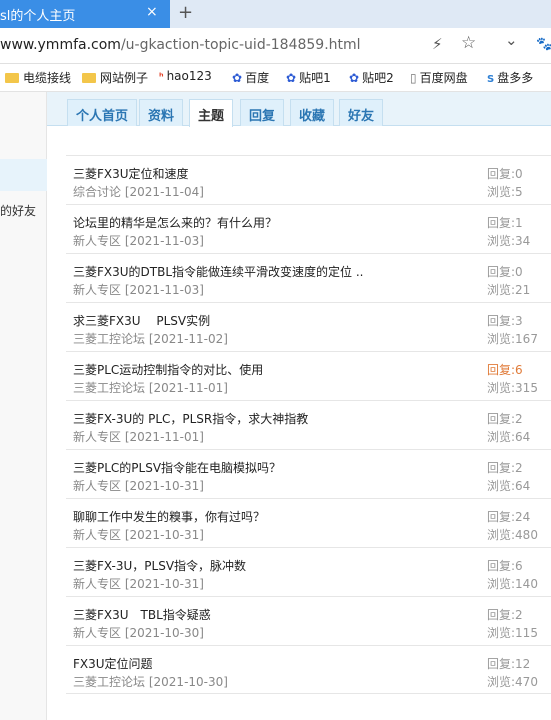 This screenshot has width=551, height=720. Describe the element at coordinates (505, 223) in the screenshot. I see `reply-count: 回复:1` at that location.